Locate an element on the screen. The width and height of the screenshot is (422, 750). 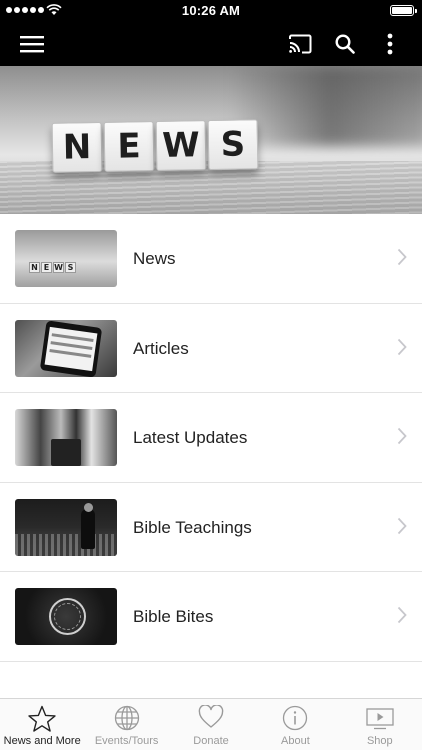
info-icon is located at coordinates (295, 718).